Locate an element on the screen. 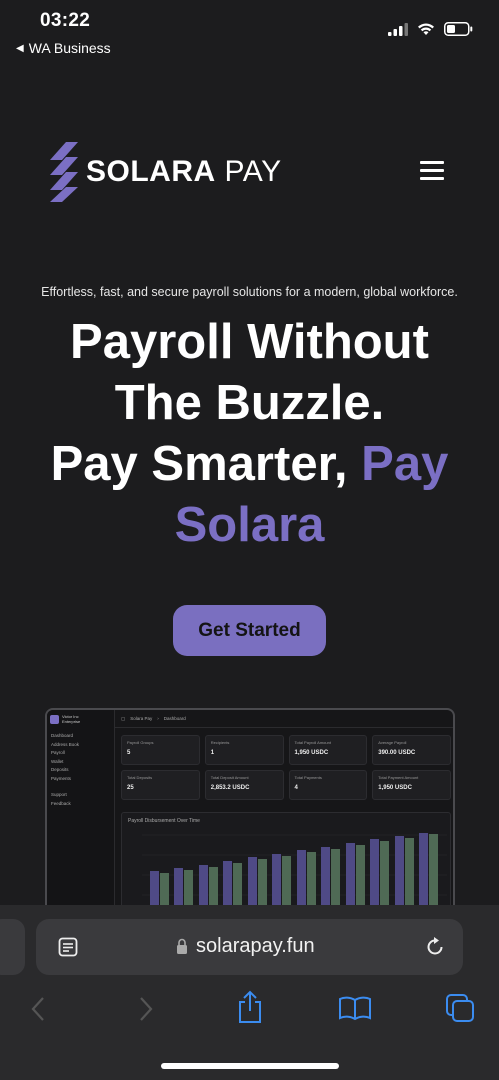 This screenshot has height=1080, width=499. nav-item: Feedback is located at coordinates (61, 803).